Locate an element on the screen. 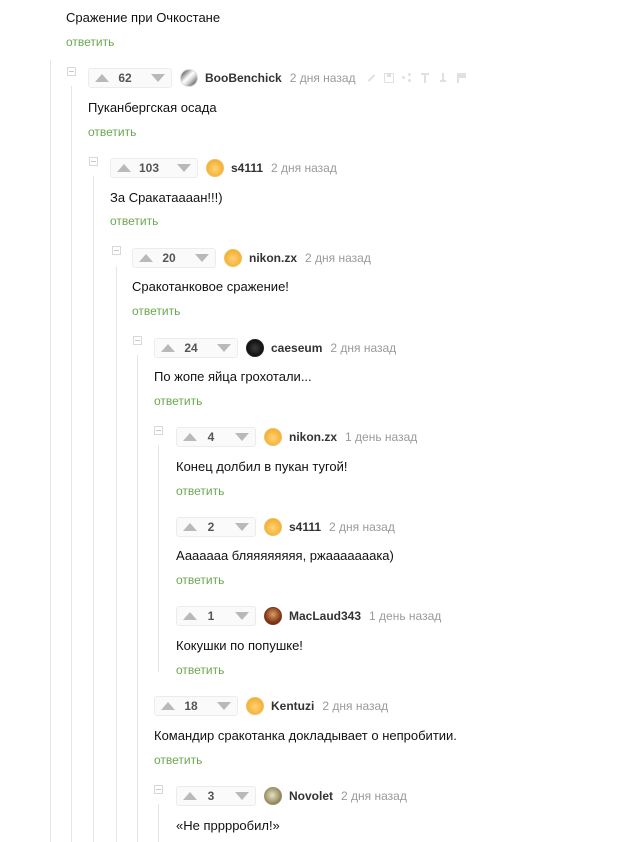 This screenshot has height=842, width=640. username: Kentuzi is located at coordinates (292, 706).